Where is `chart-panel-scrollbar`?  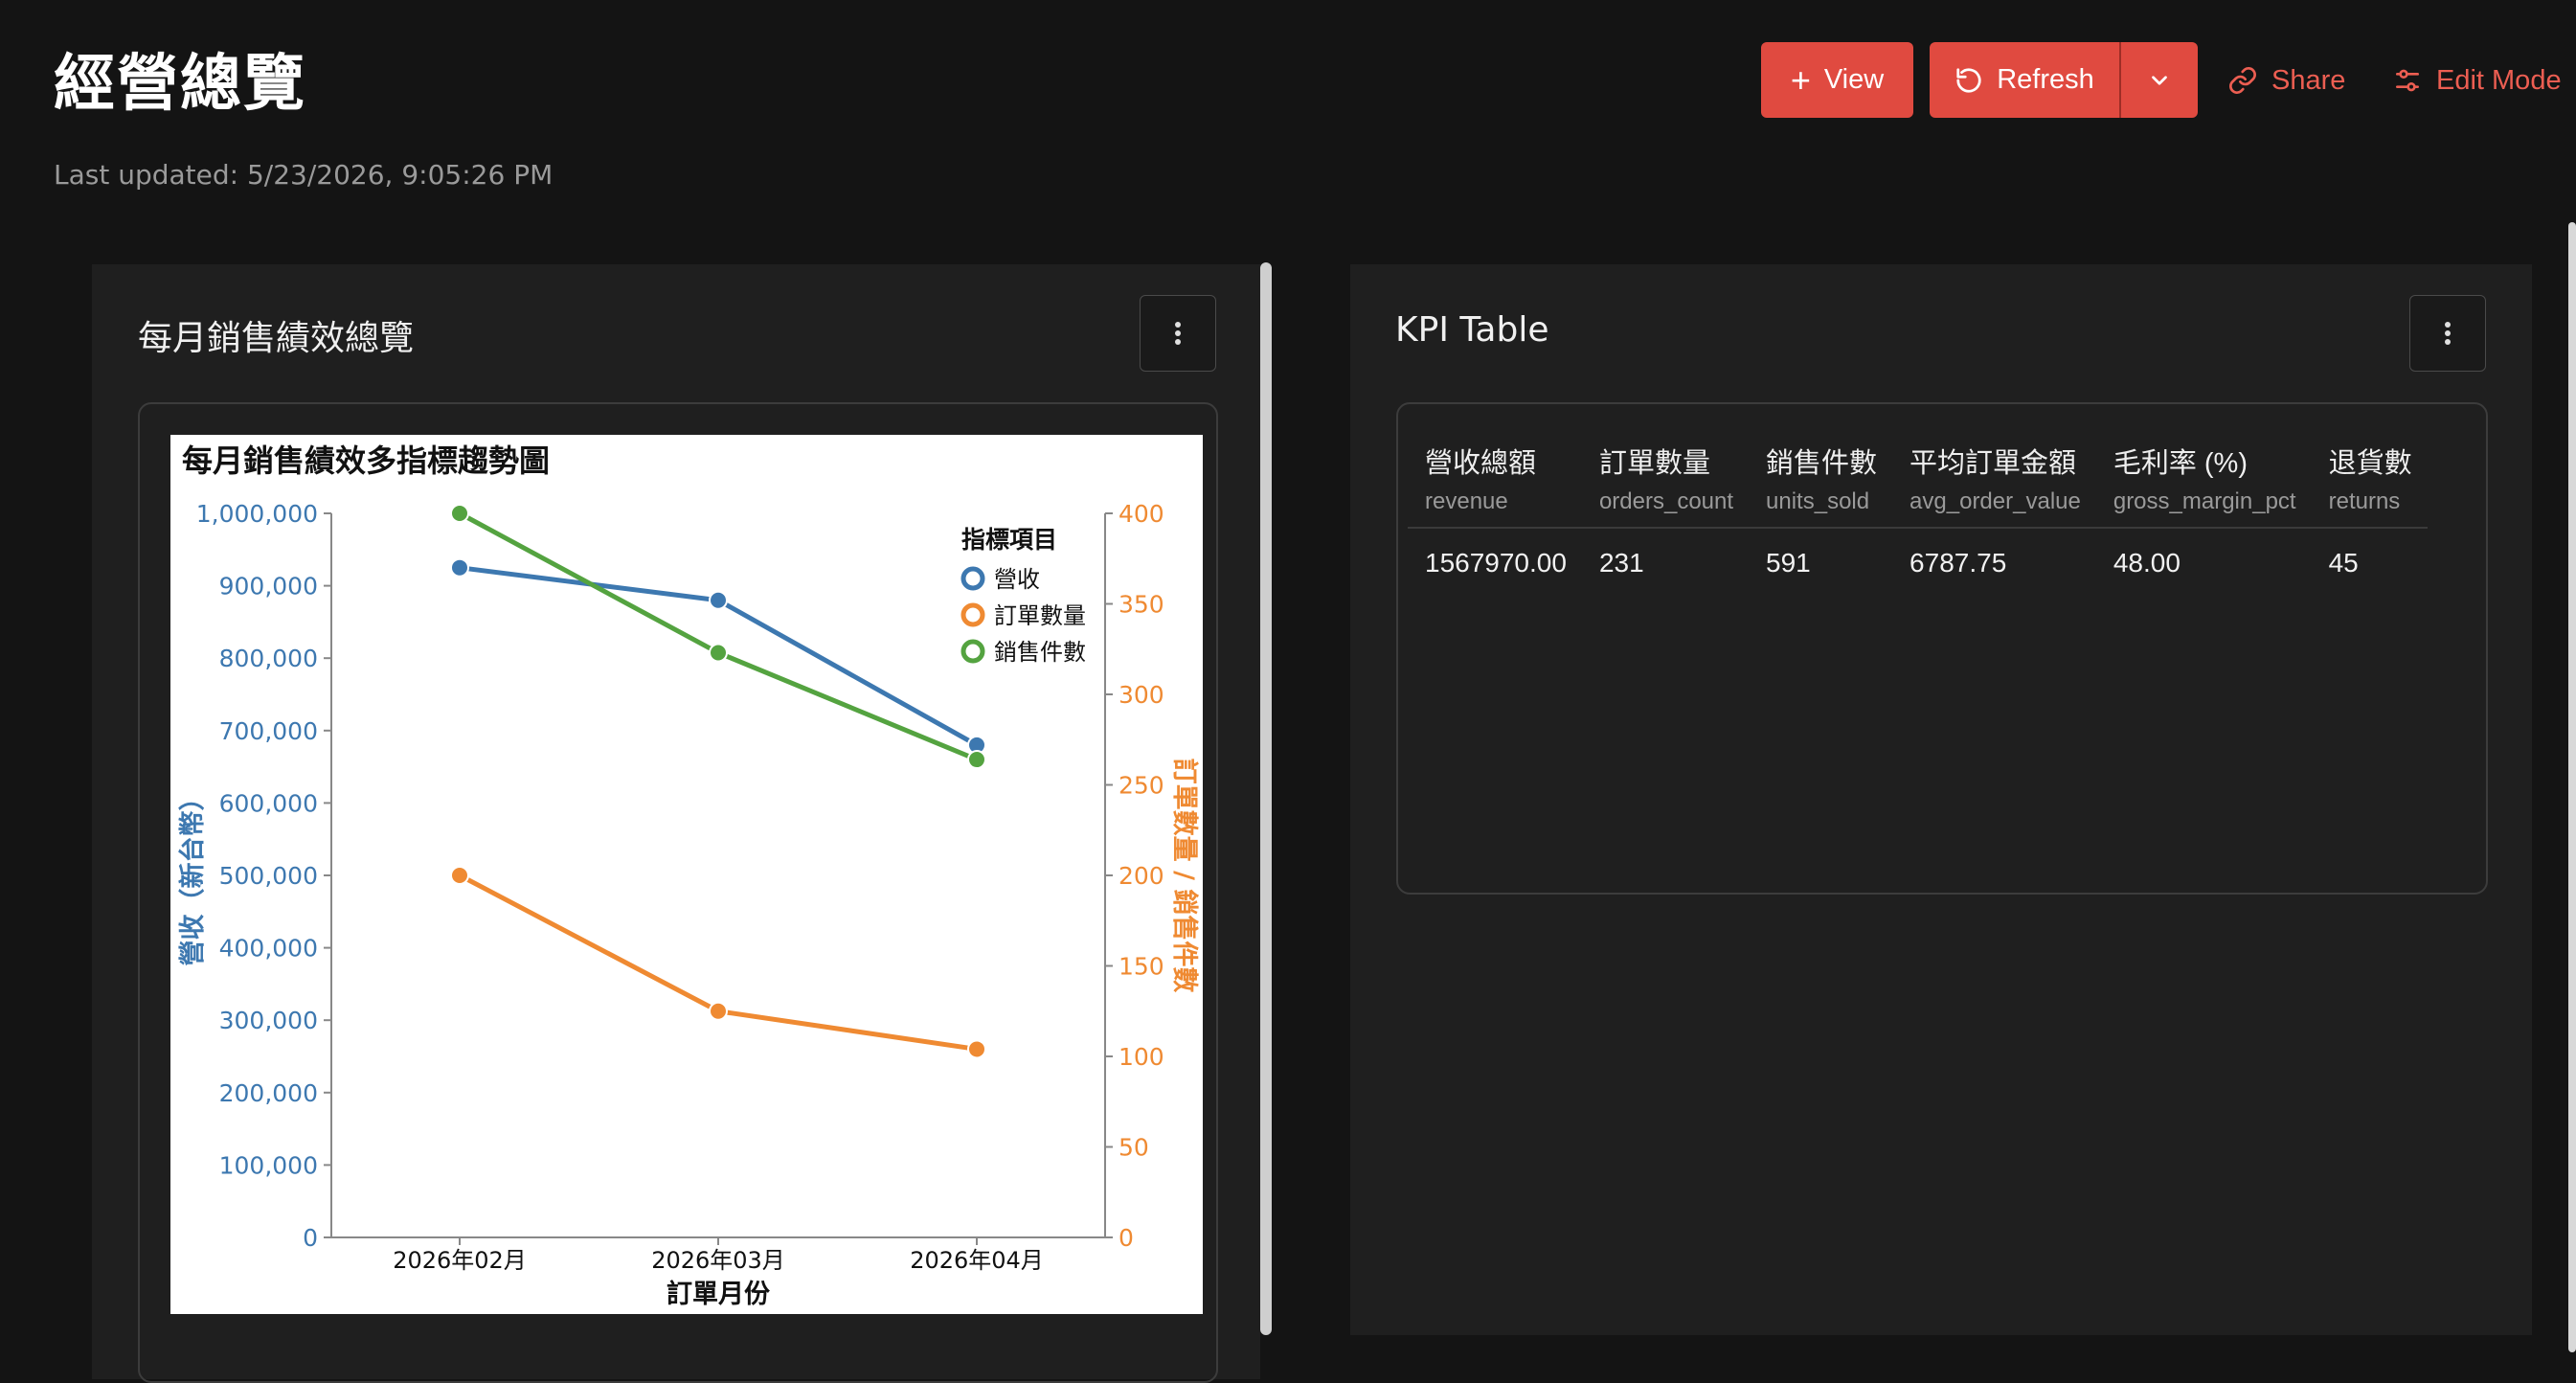
chart-panel-scrollbar is located at coordinates (1266, 798).